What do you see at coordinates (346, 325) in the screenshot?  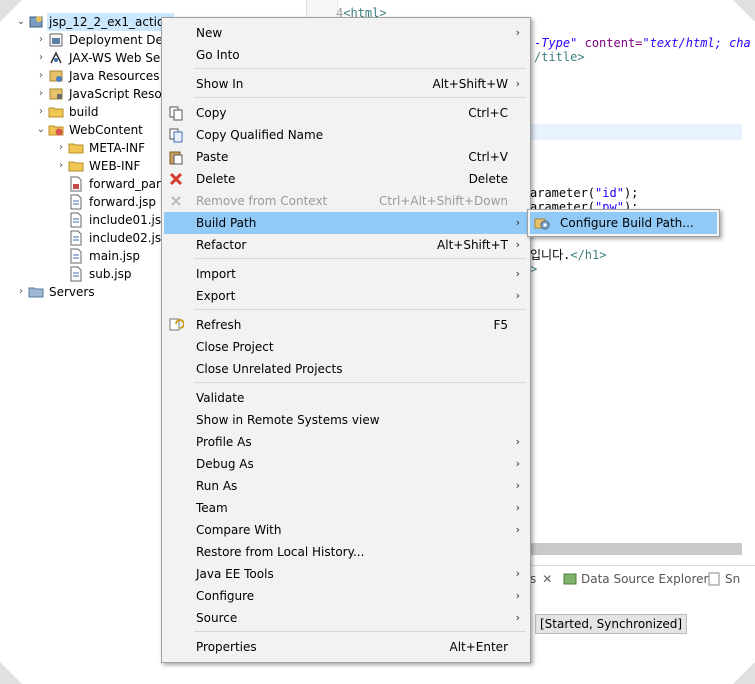 I see `menu-item-refresh: Refresh F5` at bounding box center [346, 325].